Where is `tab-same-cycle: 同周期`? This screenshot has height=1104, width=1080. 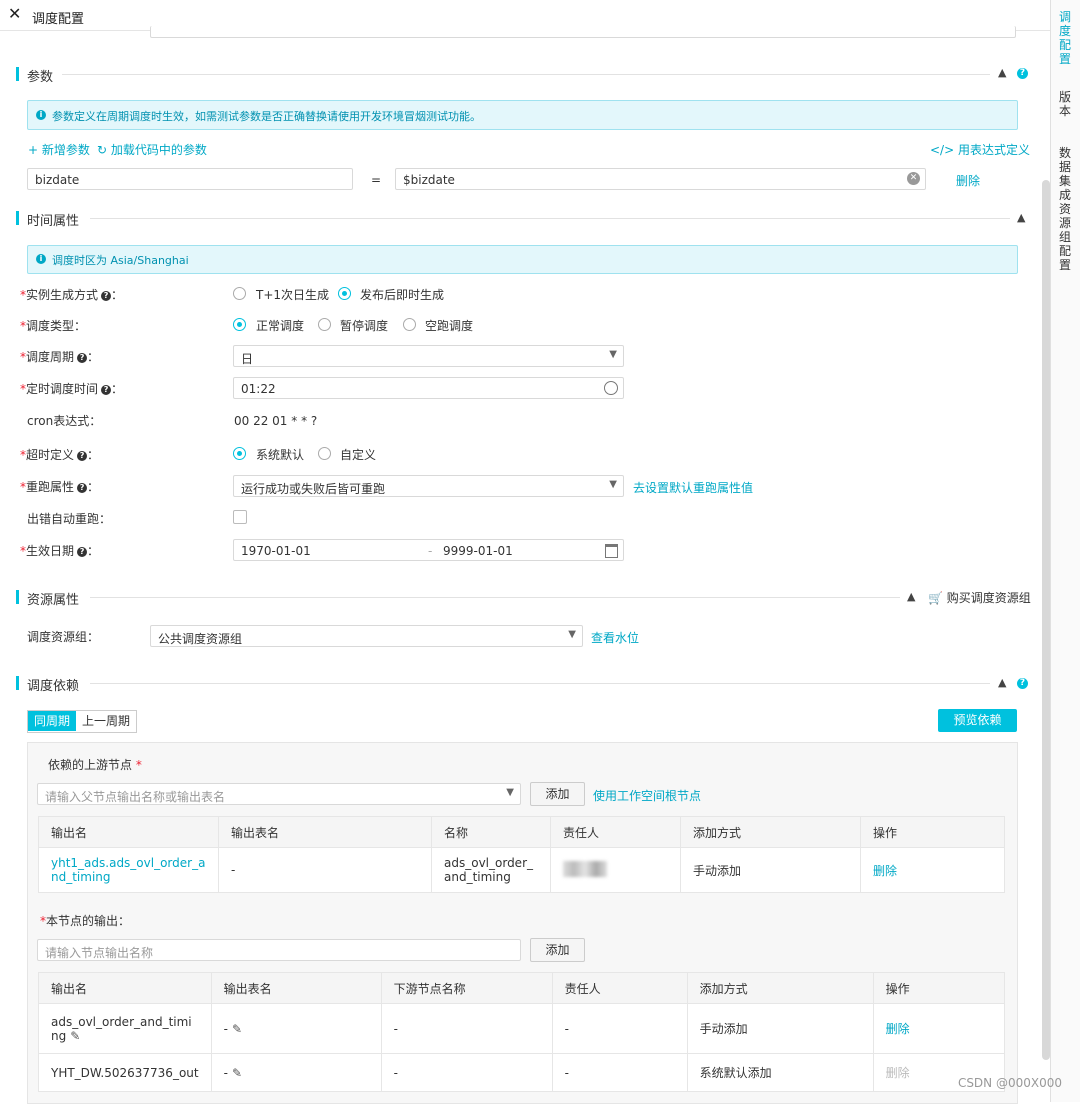 tab-same-cycle: 同周期 is located at coordinates (52, 721).